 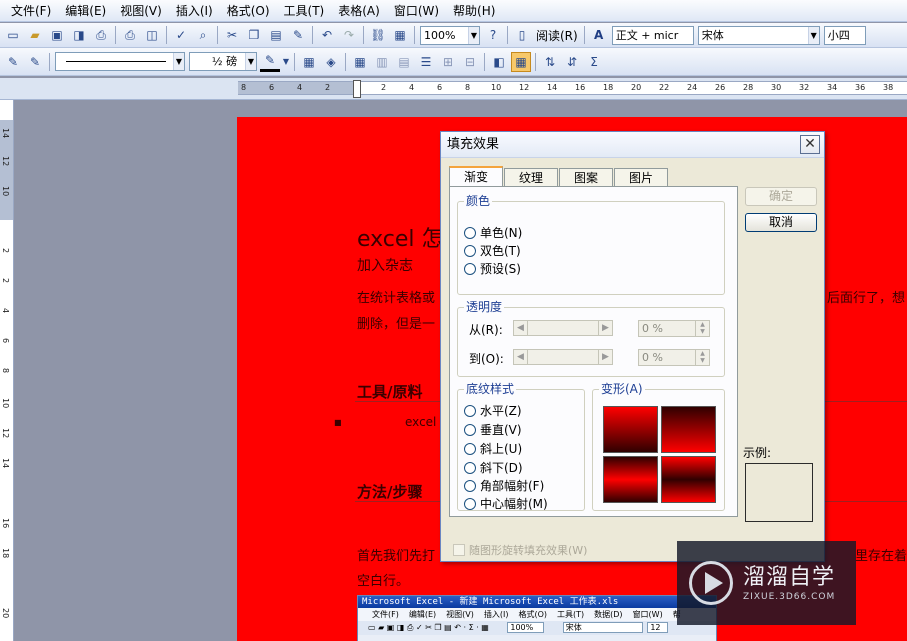 I want to click on checkbox, so click(x=459, y=550).